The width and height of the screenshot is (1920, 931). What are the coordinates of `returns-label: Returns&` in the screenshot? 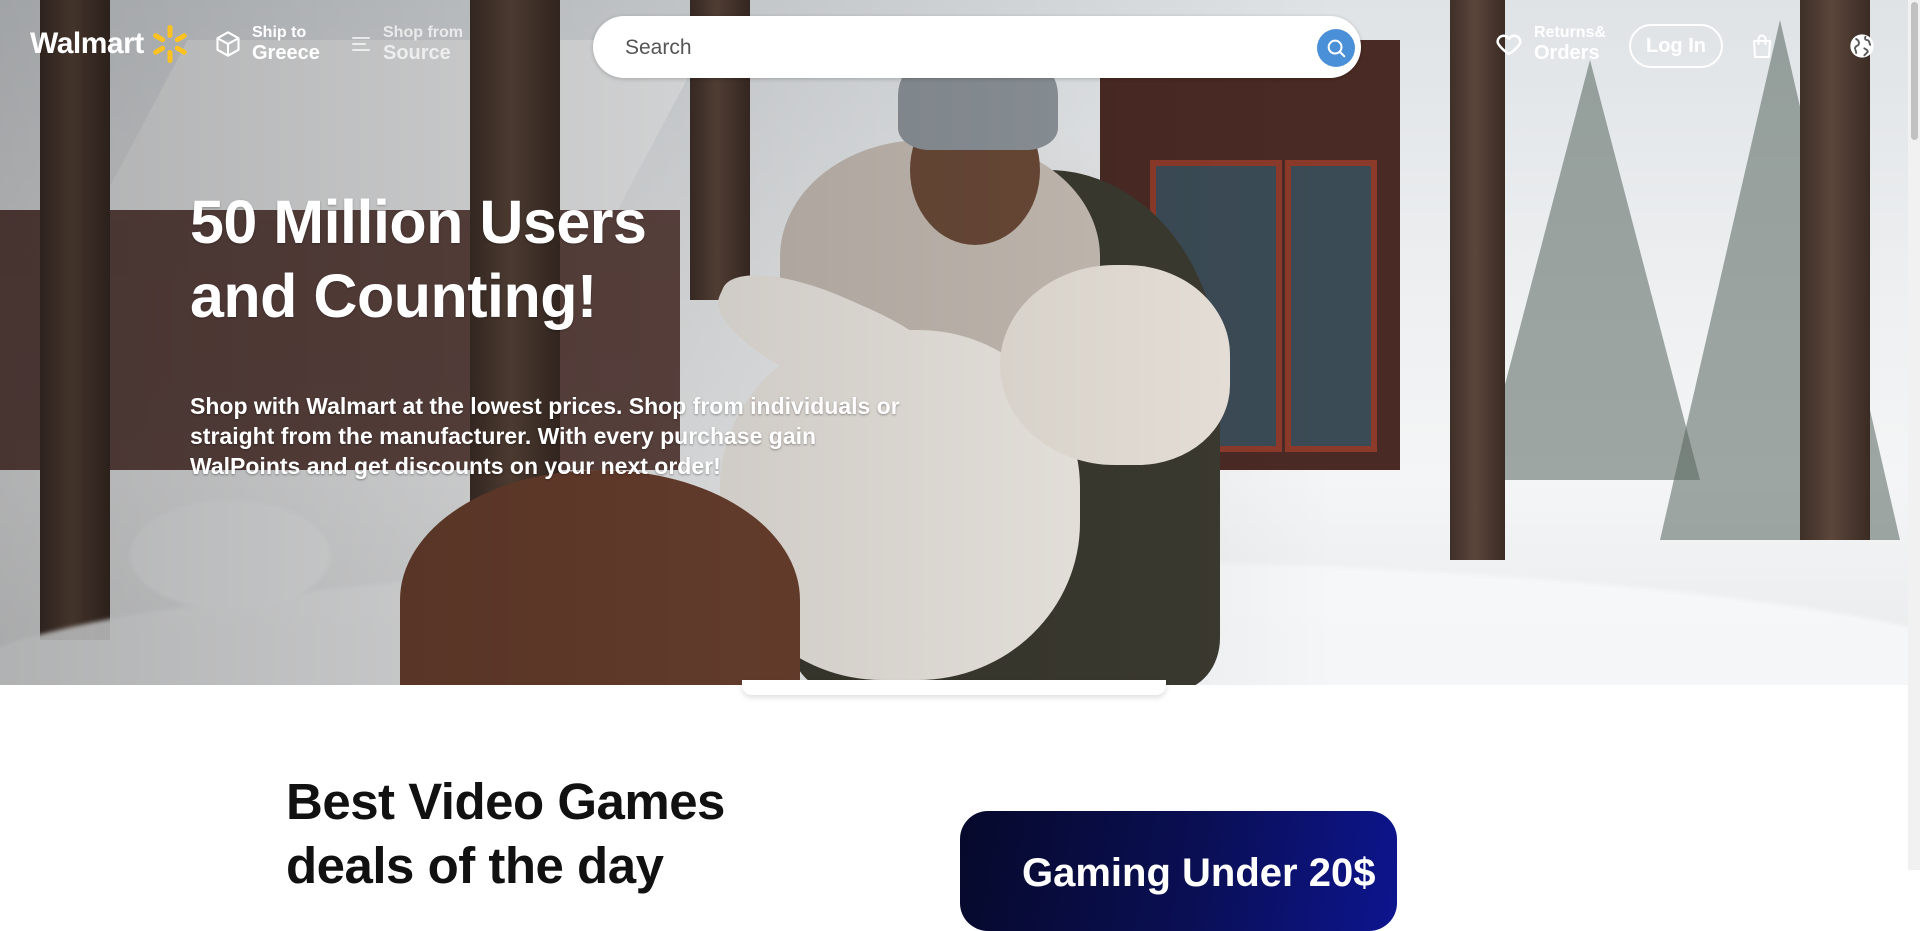 It's located at (1570, 32).